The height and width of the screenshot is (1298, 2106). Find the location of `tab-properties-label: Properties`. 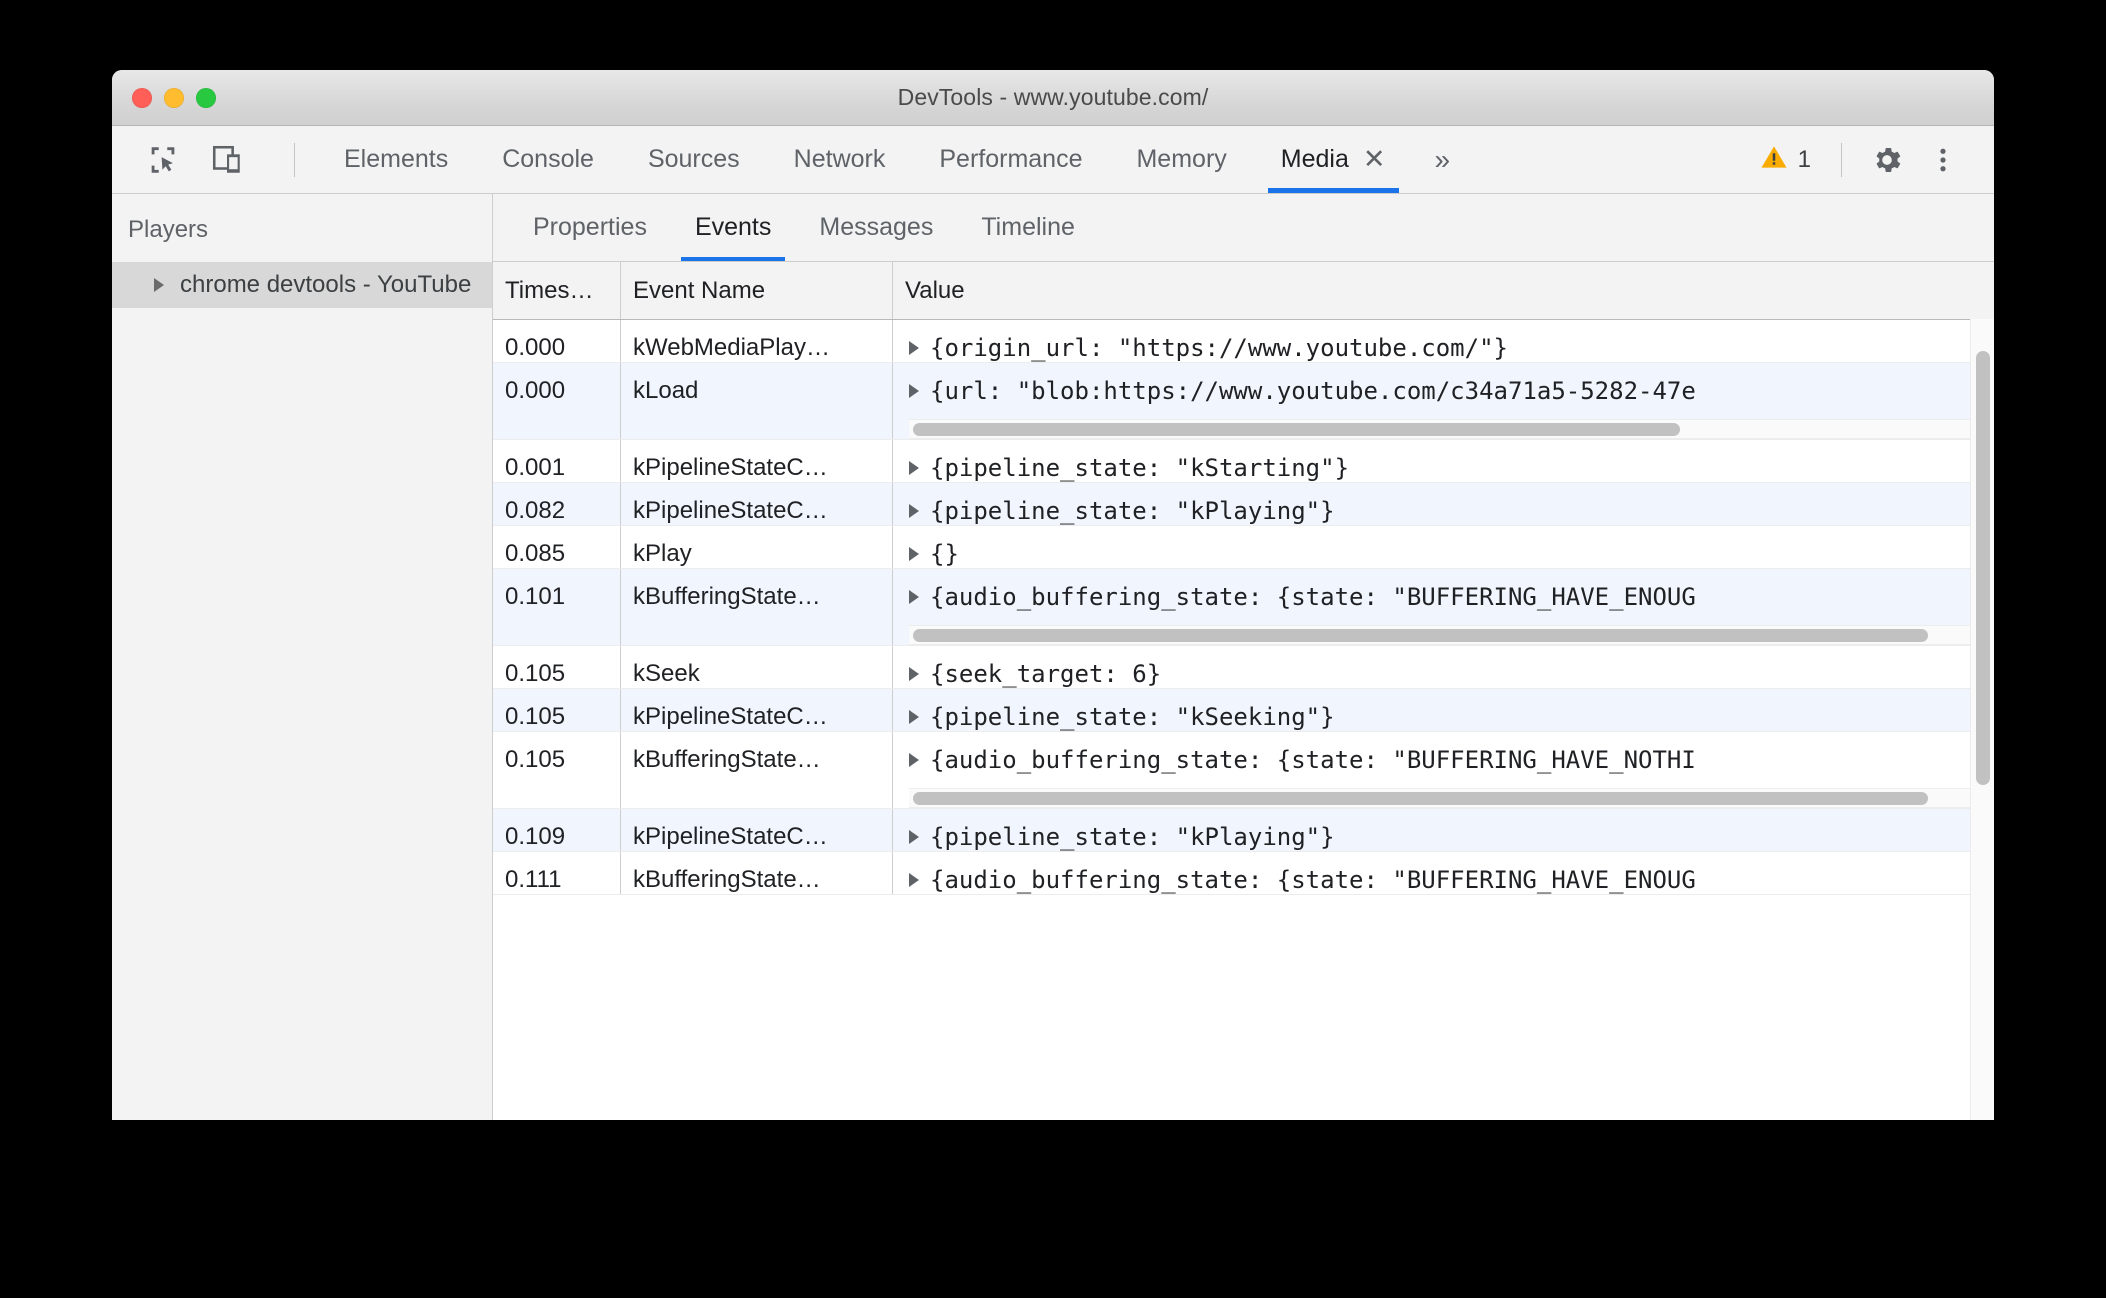

tab-properties-label: Properties is located at coordinates (590, 227).